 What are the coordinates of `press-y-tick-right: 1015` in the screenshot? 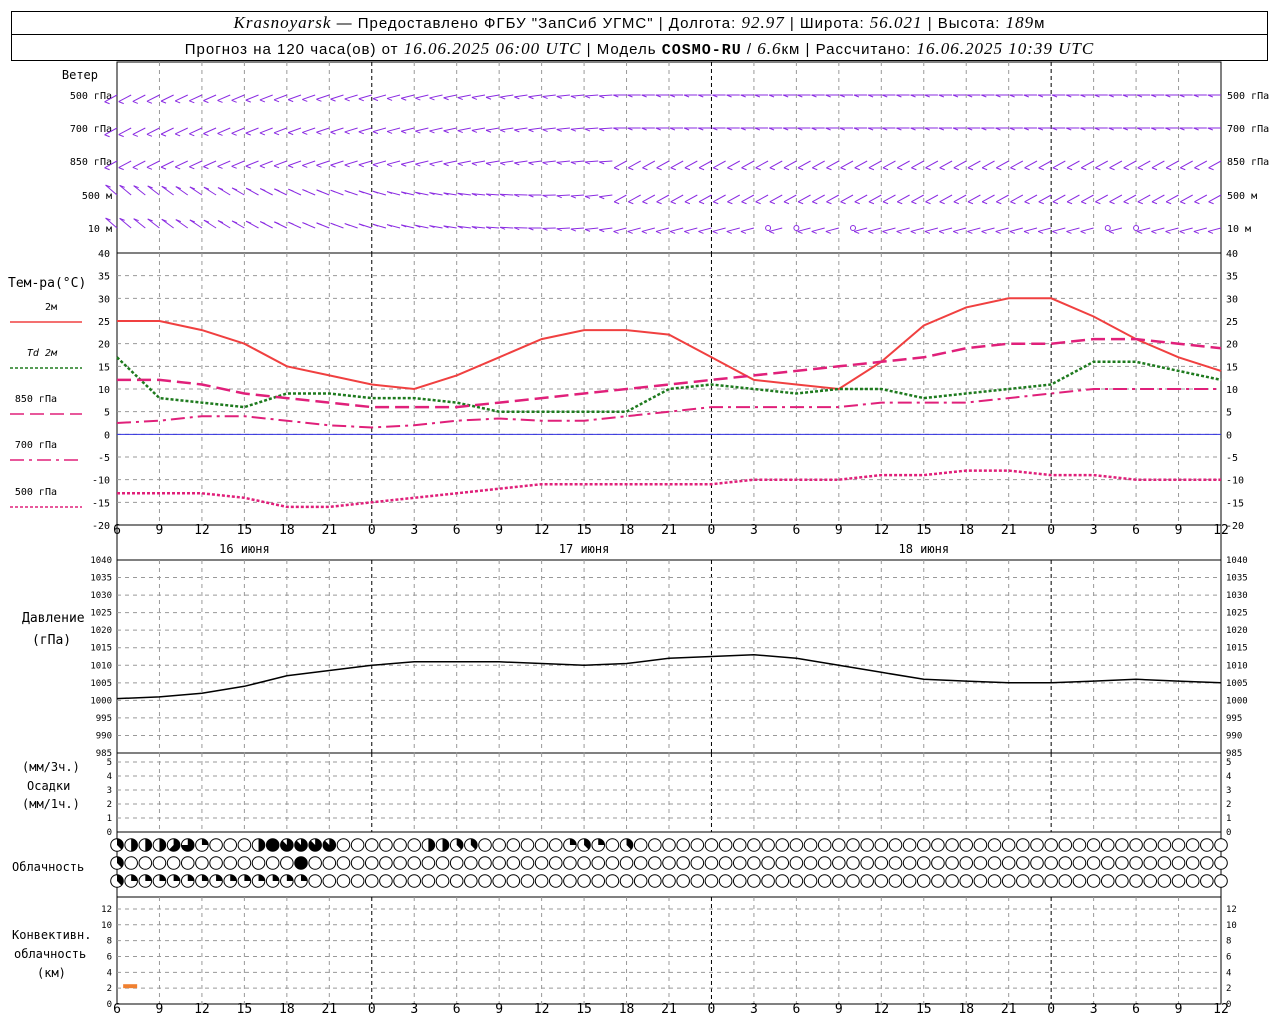 It's located at (1237, 649).